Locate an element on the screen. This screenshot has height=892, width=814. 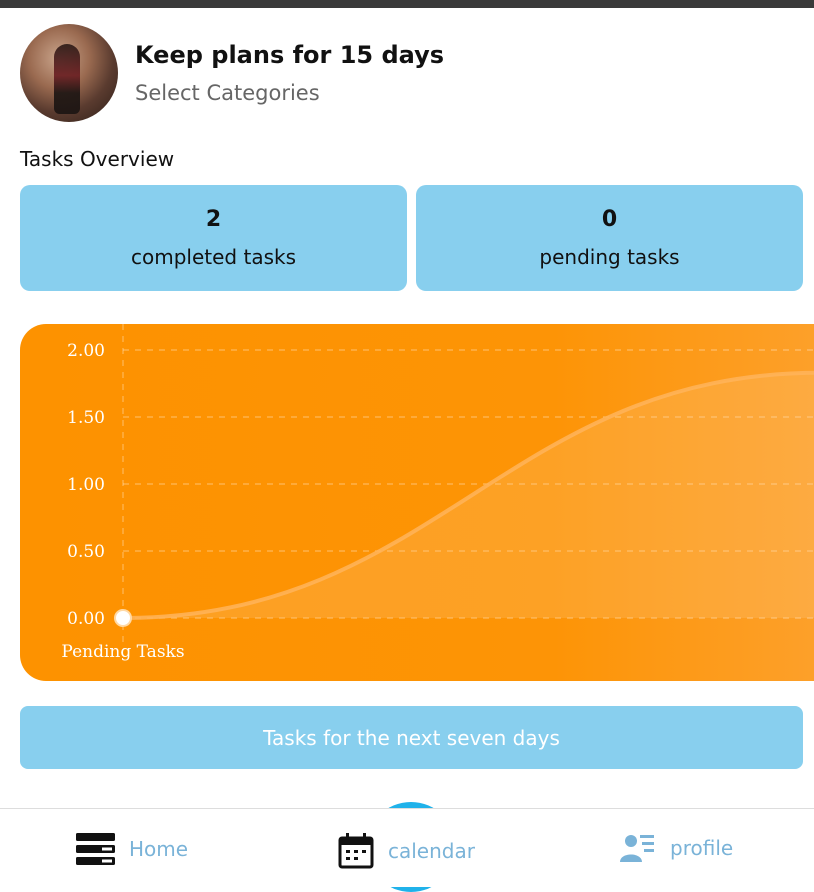
pending-tasks-card: 0 pending tasks is located at coordinates (609, 238).